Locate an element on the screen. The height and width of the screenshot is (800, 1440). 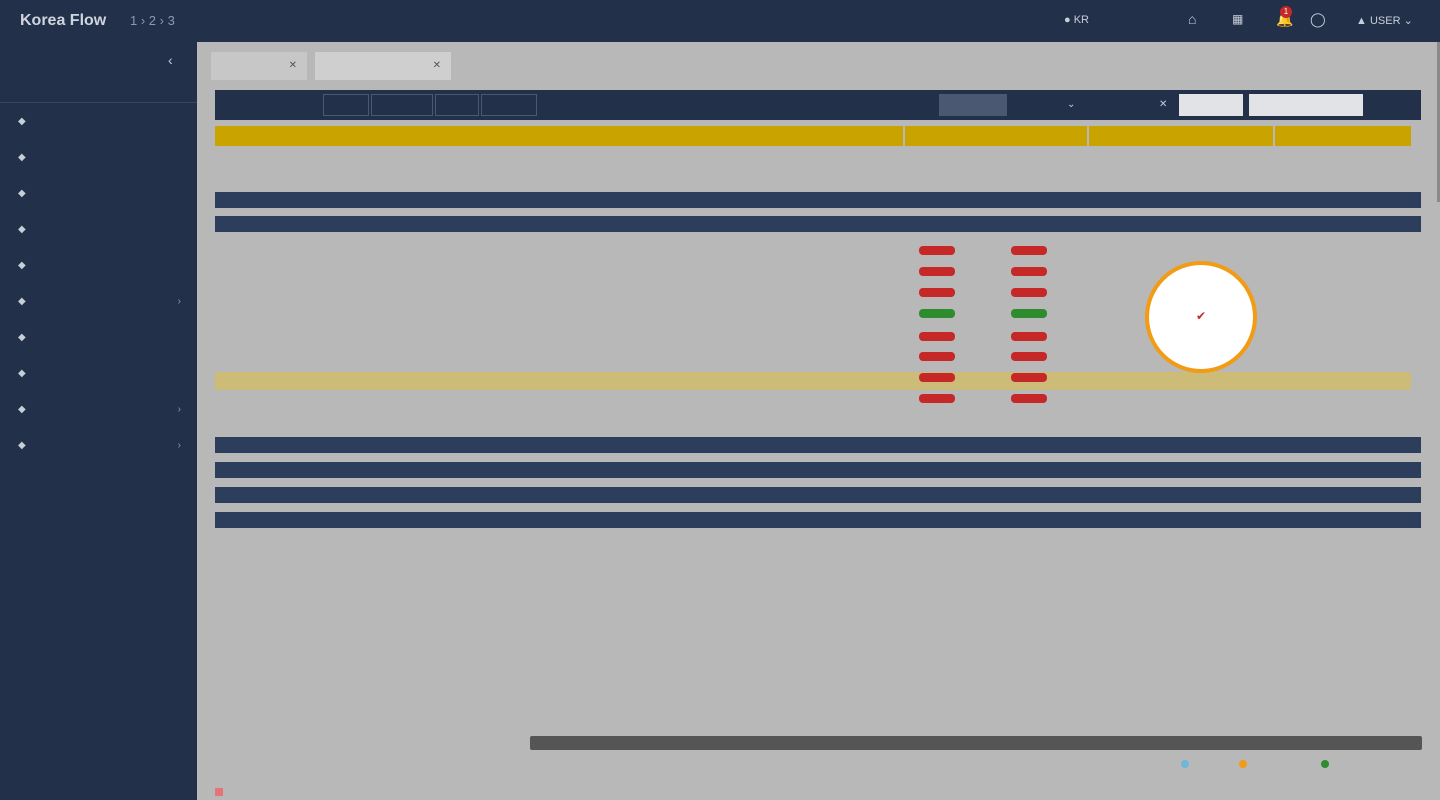
search-button is located at coordinates (1393, 105).